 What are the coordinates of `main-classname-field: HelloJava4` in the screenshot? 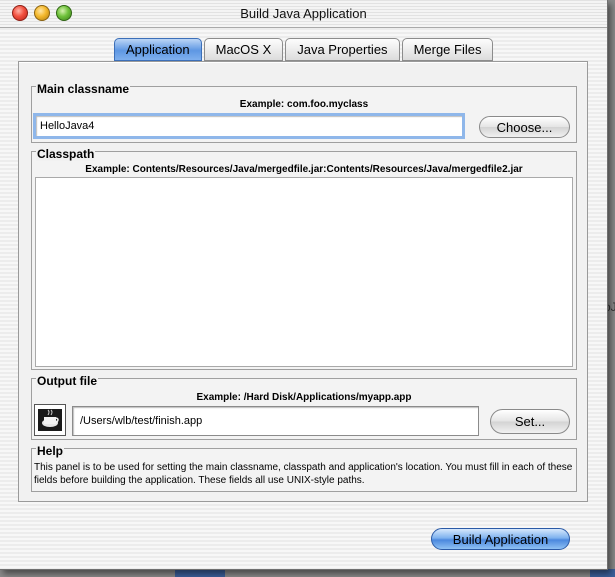 It's located at (249, 126).